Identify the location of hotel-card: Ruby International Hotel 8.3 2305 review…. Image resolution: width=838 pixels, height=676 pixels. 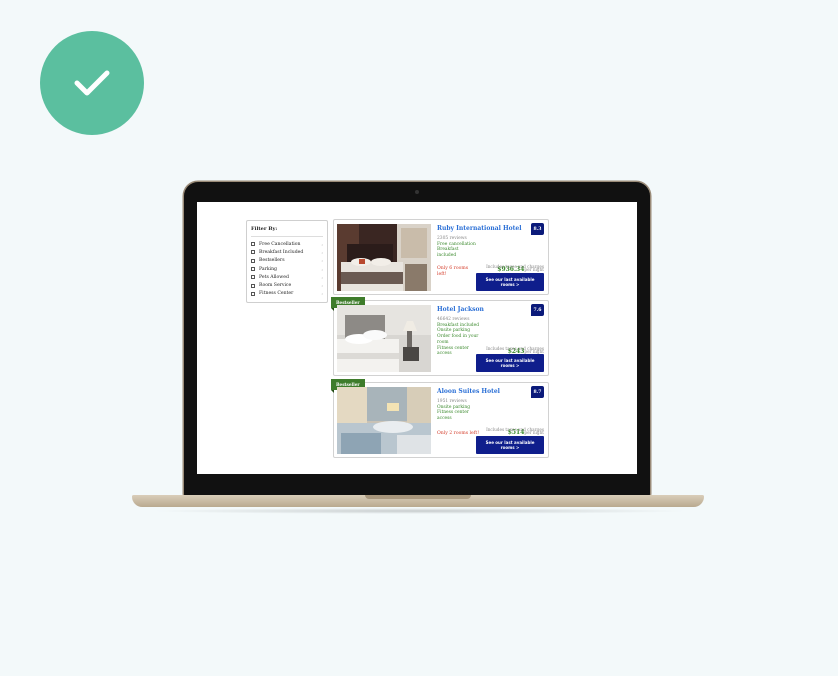
(441, 257).